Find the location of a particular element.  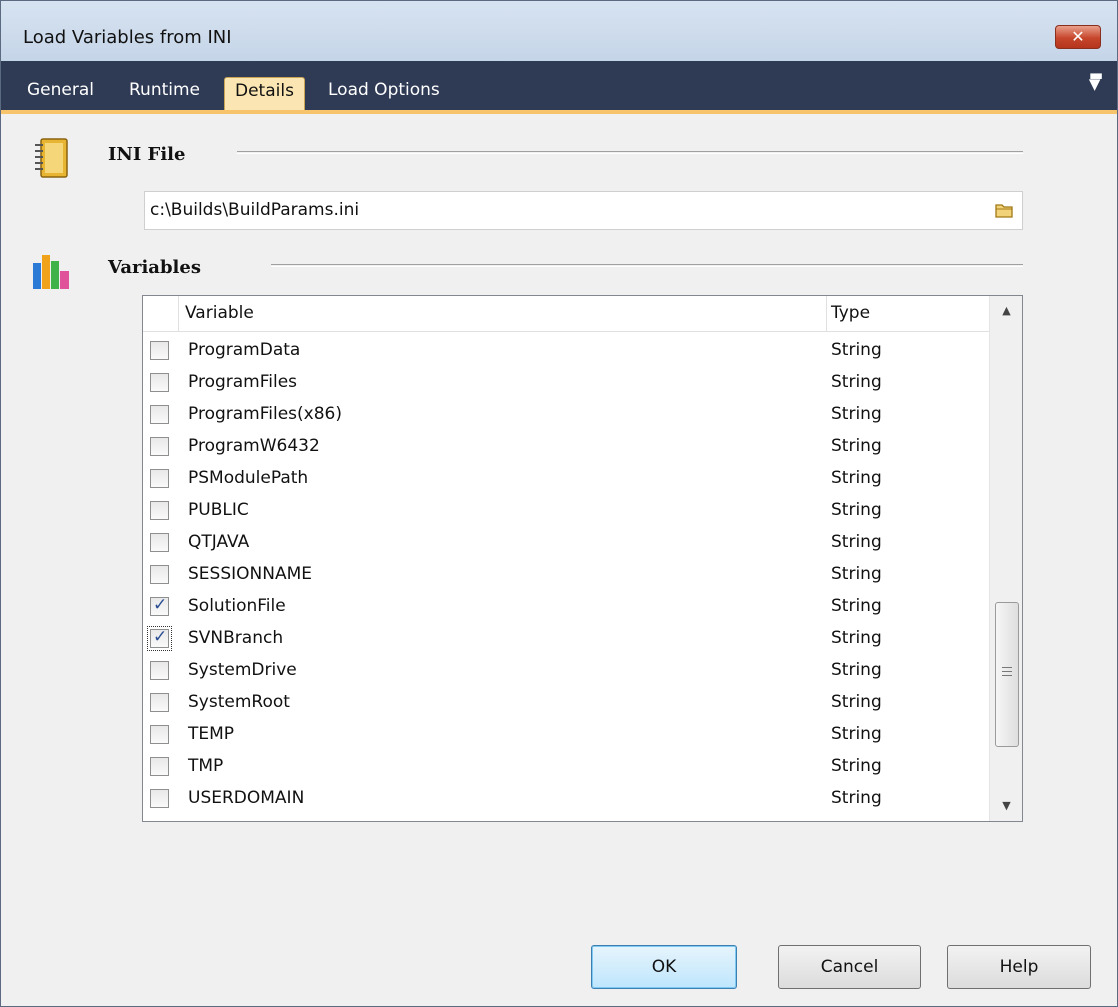

table-row: SystemRoot String is located at coordinates (566, 702).